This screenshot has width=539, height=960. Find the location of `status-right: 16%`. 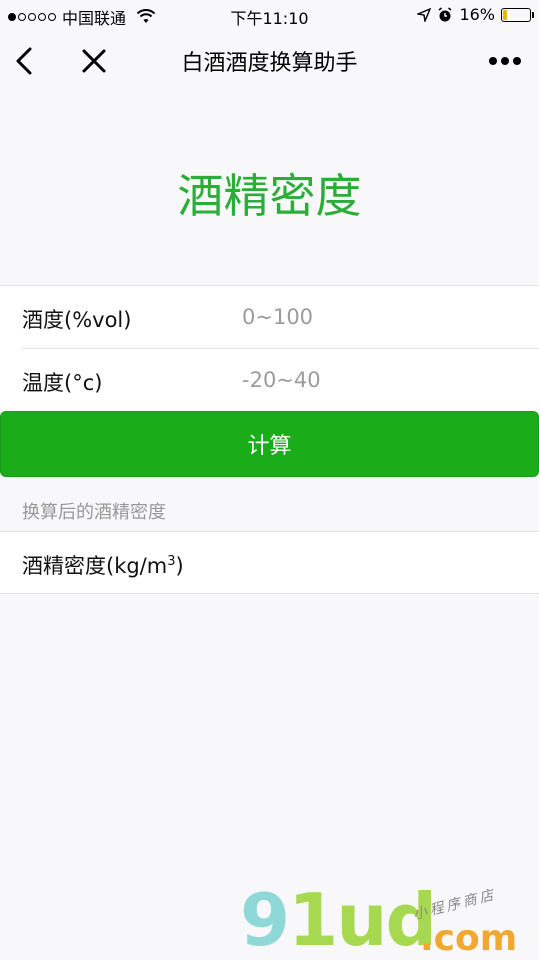

status-right: 16% is located at coordinates (475, 14).